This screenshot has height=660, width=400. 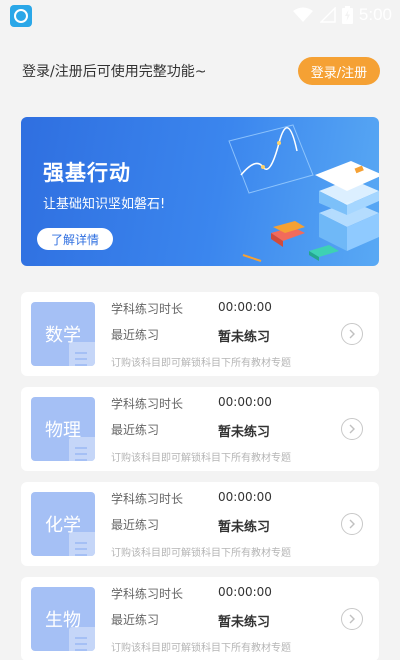 What do you see at coordinates (327, 15) in the screenshot?
I see `signal-icon` at bounding box center [327, 15].